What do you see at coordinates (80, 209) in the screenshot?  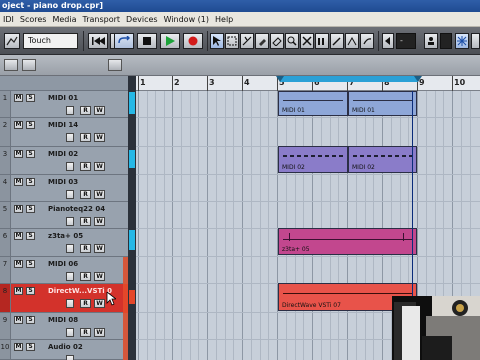 I see `track-name: Pianoteq22 04` at bounding box center [80, 209].